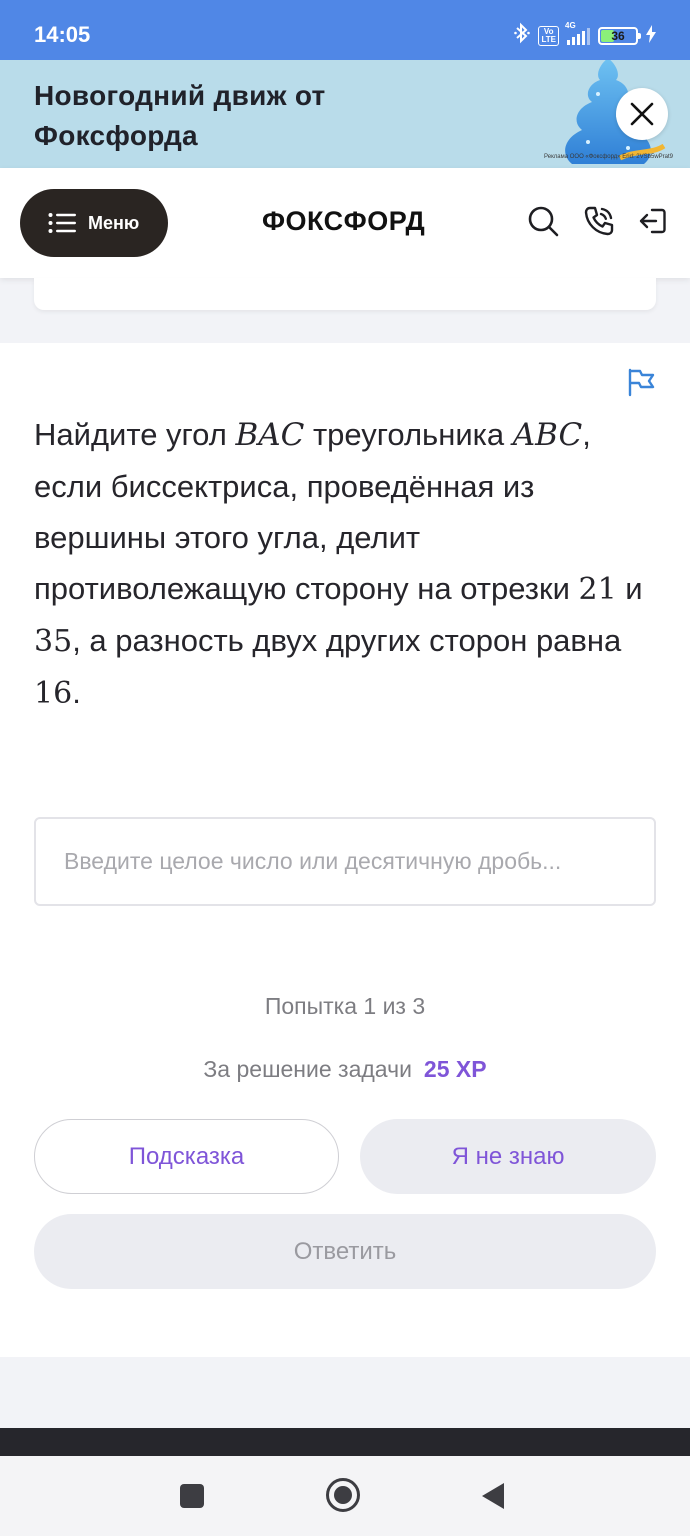  Describe the element at coordinates (62, 34) in the screenshot. I see `status-time: 14:05` at that location.